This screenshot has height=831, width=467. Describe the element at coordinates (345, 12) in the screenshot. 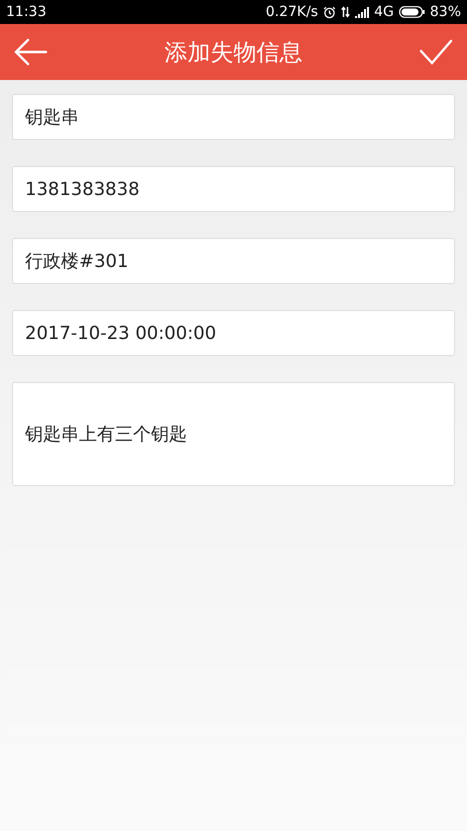

I see `data-transfer-icon` at that location.